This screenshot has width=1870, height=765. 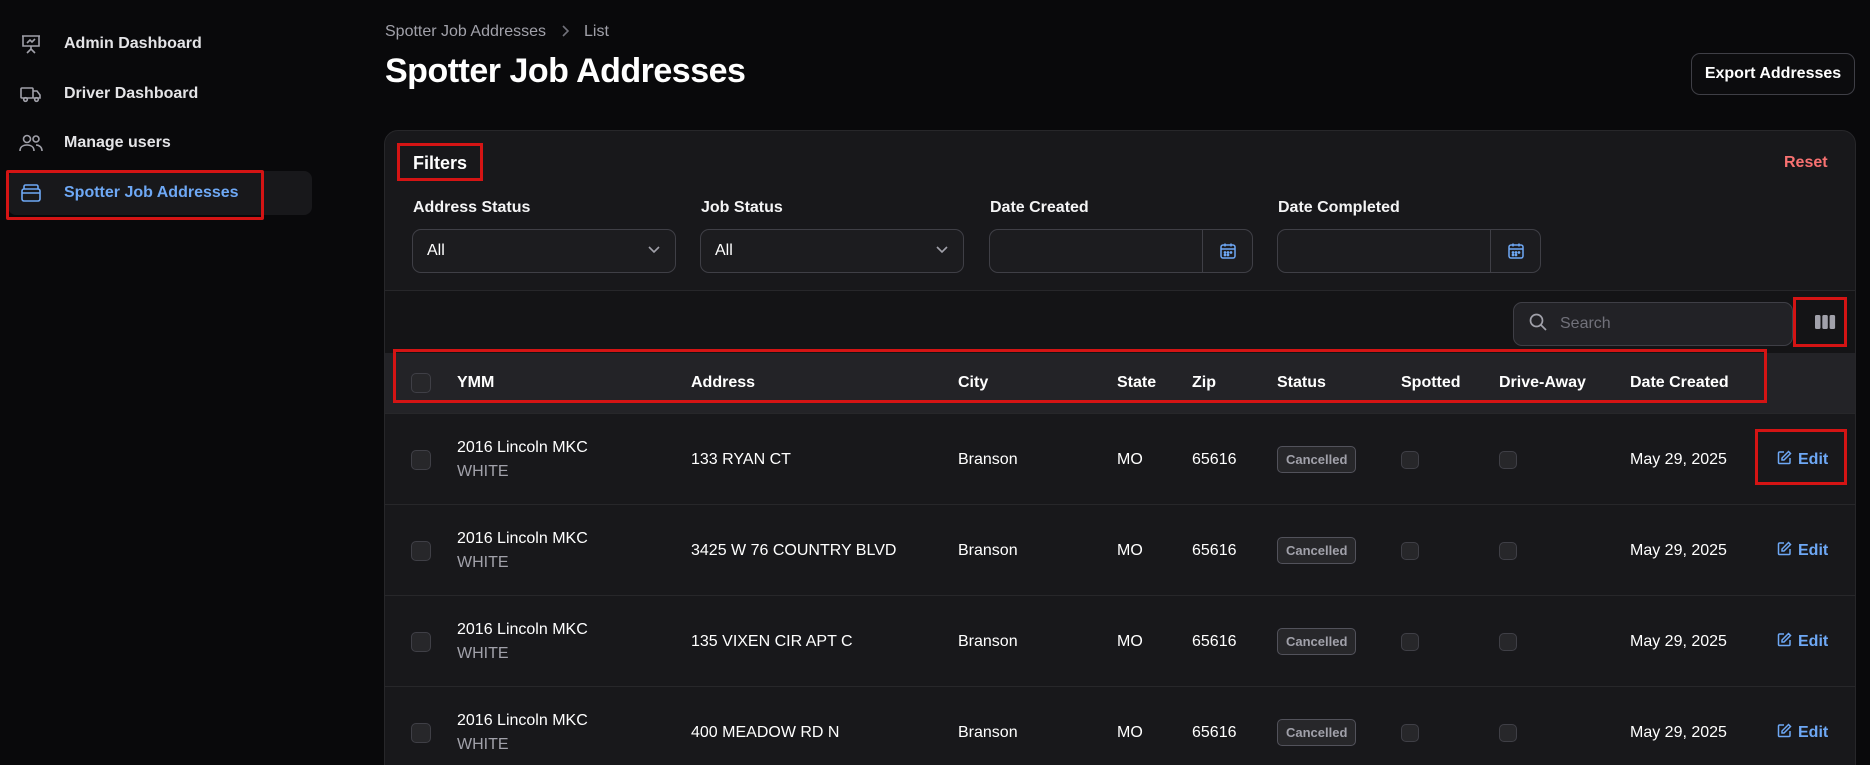 I want to click on search-box, so click(x=1653, y=324).